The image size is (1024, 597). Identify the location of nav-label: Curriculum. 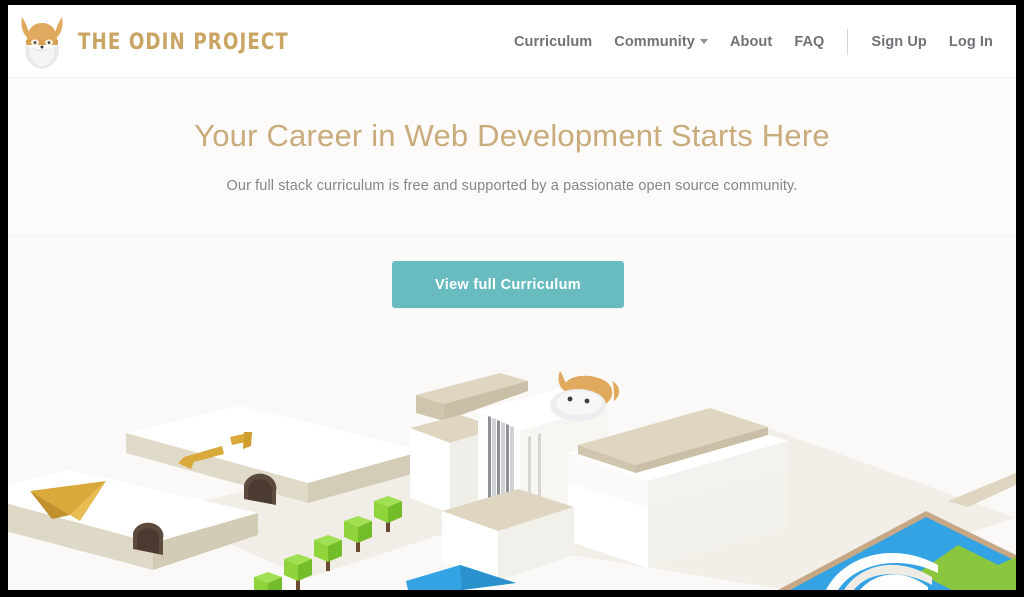
(553, 41).